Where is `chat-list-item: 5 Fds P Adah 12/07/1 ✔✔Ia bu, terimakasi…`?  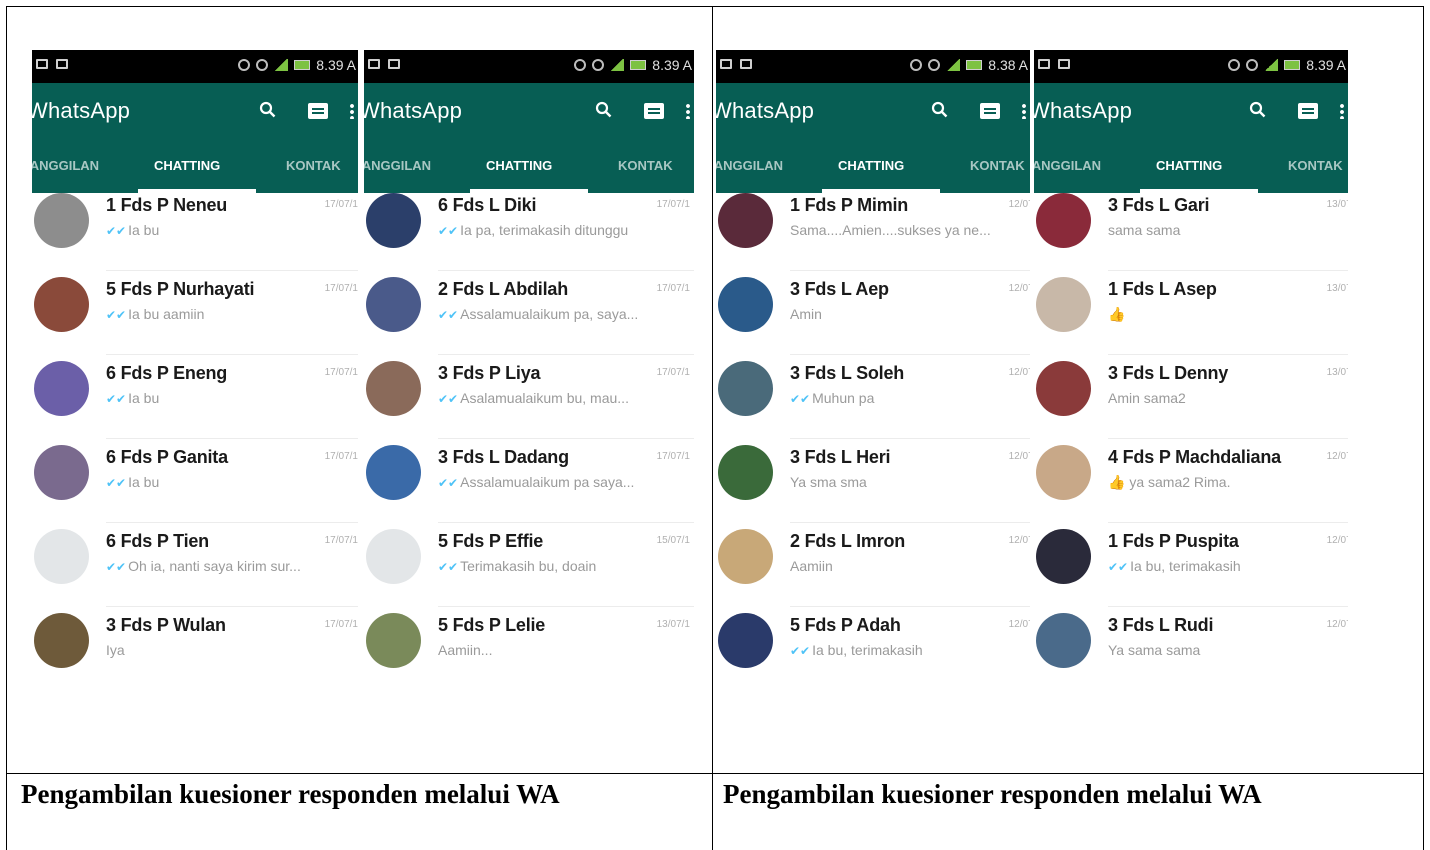 chat-list-item: 5 Fds P Adah 12/07/1 ✔✔Ia bu, terimakasi… is located at coordinates (873, 644).